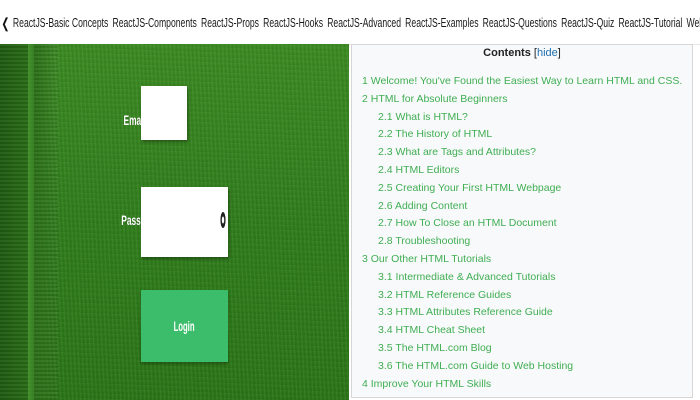 The width and height of the screenshot is (700, 400). I want to click on toc-item-text: The History of HTML, so click(444, 134).